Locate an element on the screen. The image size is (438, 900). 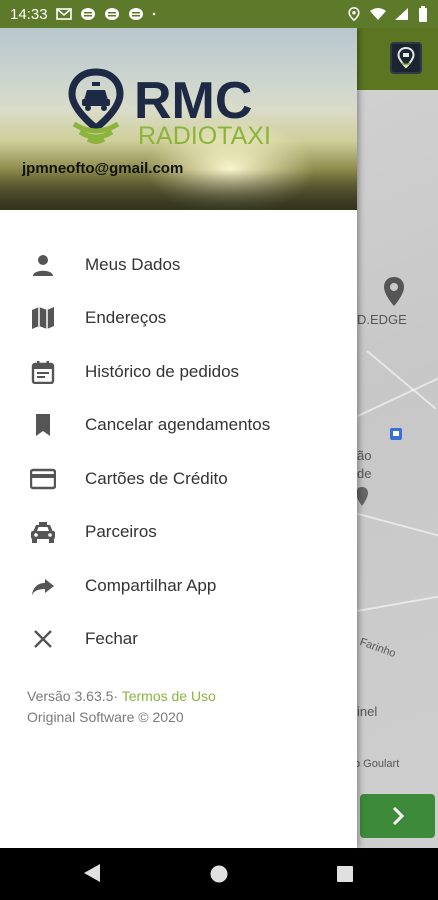
menu-item-historico: Histórico de pedidos is located at coordinates (178, 372).